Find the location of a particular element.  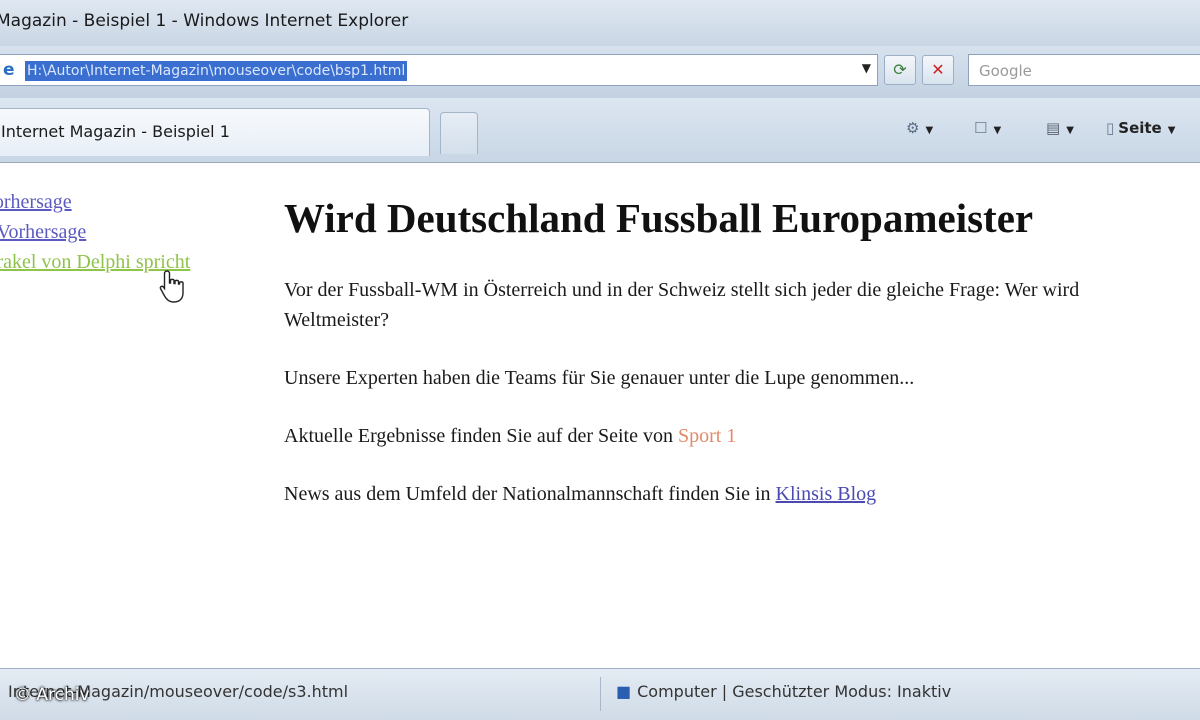

ie-page-icon: e is located at coordinates (9, 70).